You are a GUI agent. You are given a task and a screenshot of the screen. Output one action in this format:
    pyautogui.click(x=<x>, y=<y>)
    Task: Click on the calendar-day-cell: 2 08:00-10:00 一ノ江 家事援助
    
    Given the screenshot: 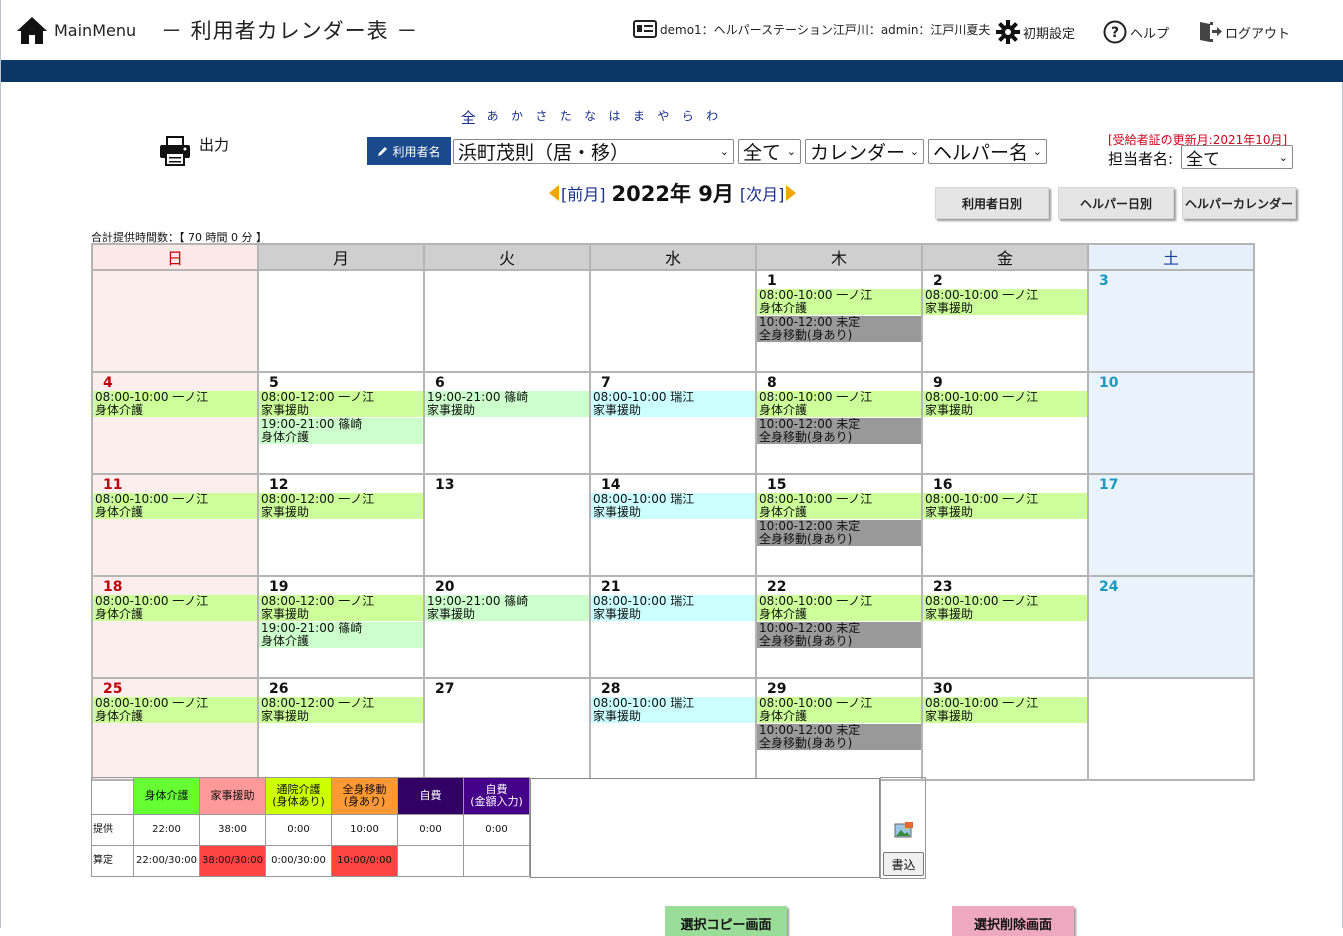 What is the action you would take?
    pyautogui.click(x=1005, y=321)
    